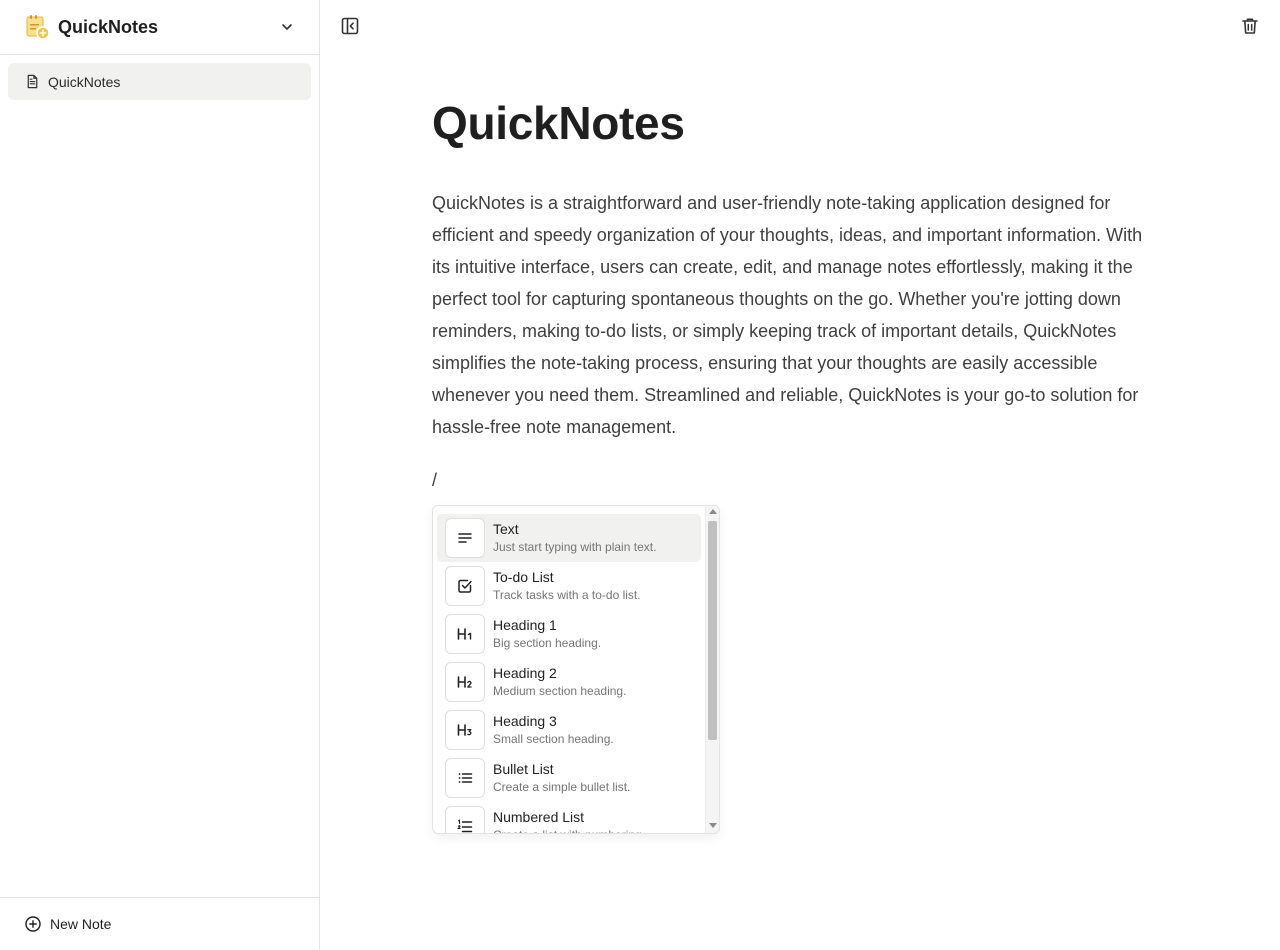  Describe the element at coordinates (38, 27) in the screenshot. I see `notebook-logo-icon` at that location.